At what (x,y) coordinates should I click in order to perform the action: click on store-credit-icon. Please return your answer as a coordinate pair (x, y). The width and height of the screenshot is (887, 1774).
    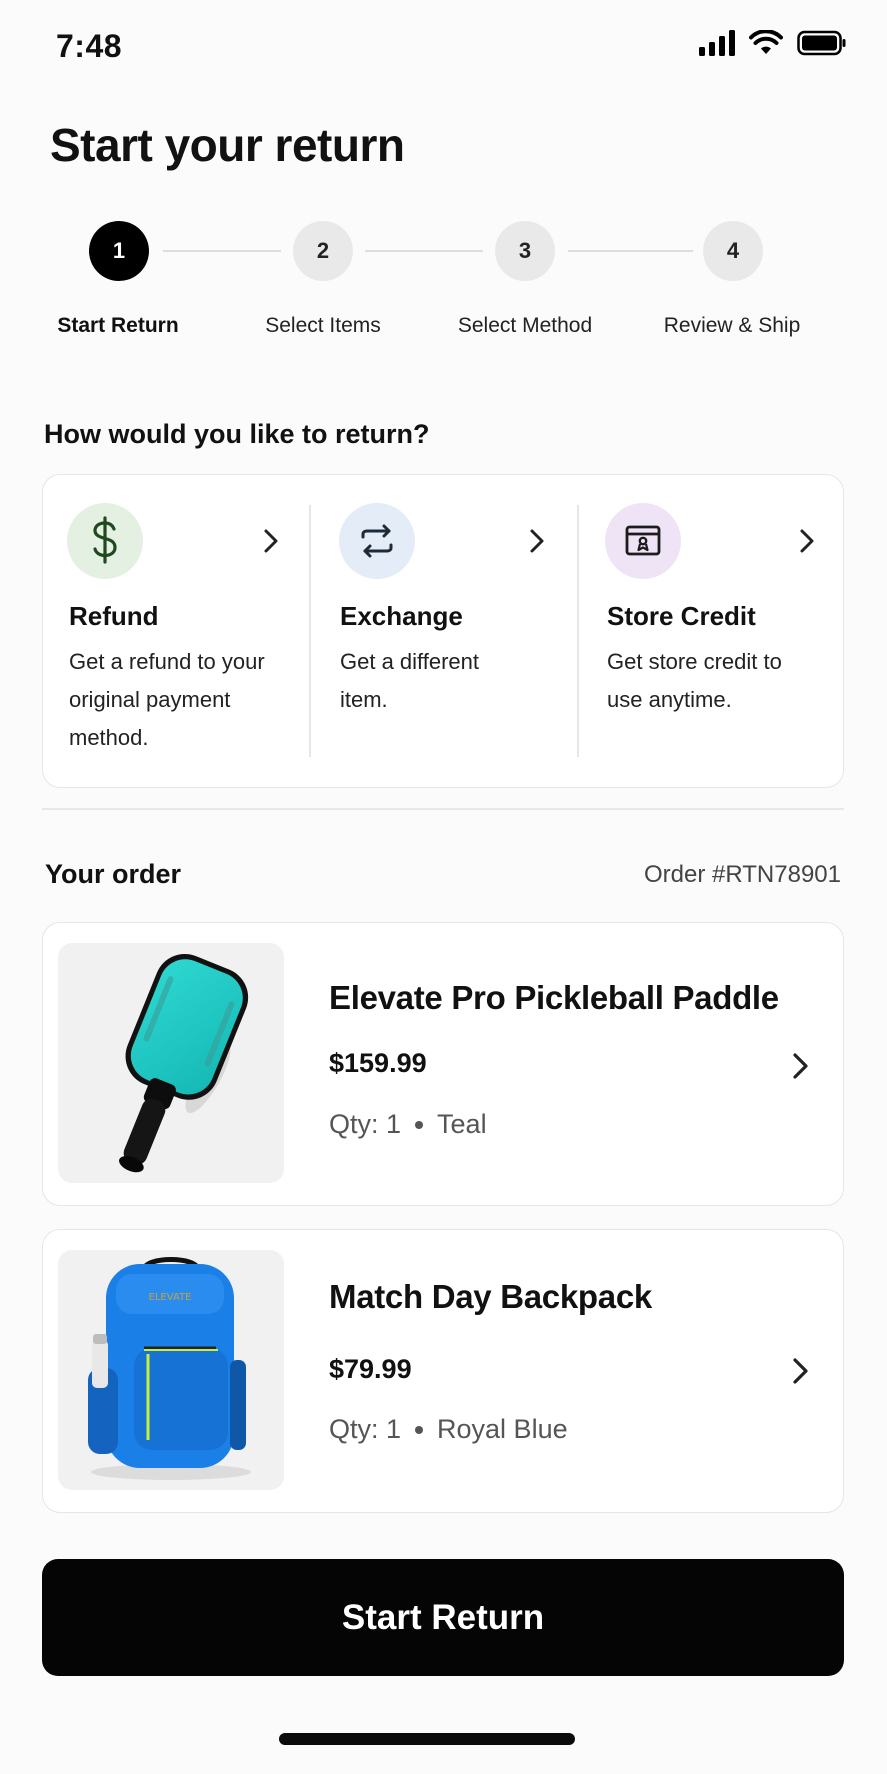
    Looking at the image, I should click on (643, 541).